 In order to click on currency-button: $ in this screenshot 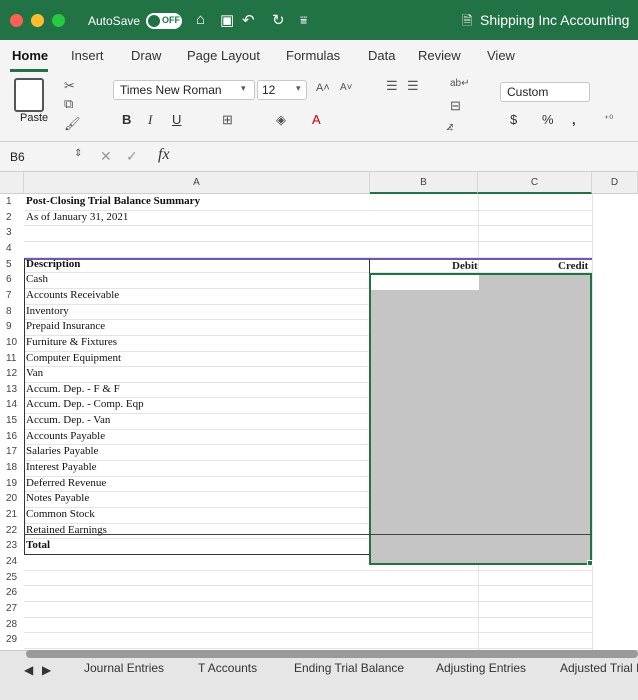, I will do `click(513, 119)`.